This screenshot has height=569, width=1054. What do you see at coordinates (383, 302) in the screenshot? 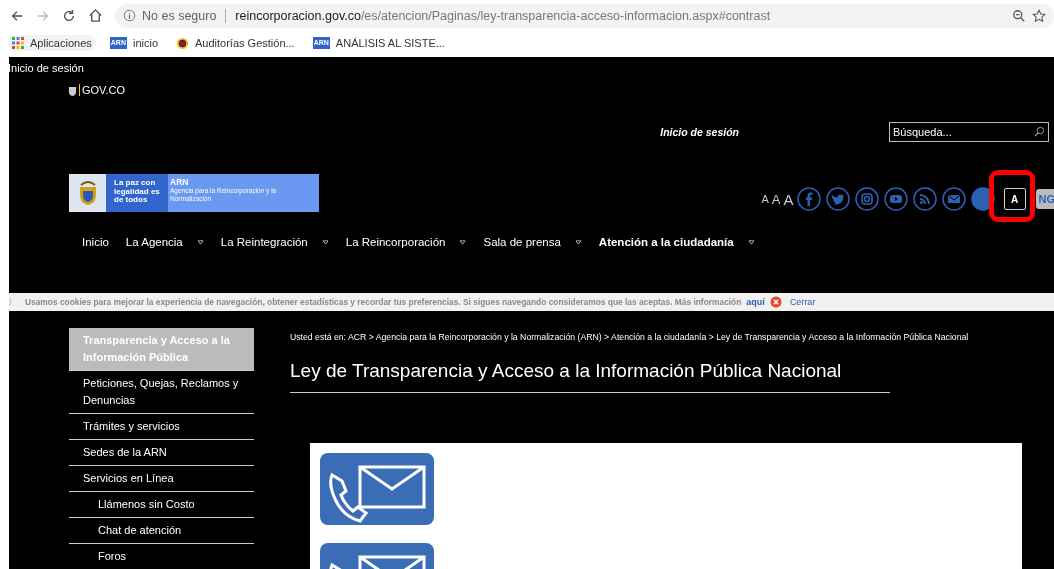
I see `cookie-message: Usamos cookies para mejorar la experiencia de navegación, obtener estadísticas y recordar tus preferencias. Si sigues navegando consideramos que las aceptas. Más información` at bounding box center [383, 302].